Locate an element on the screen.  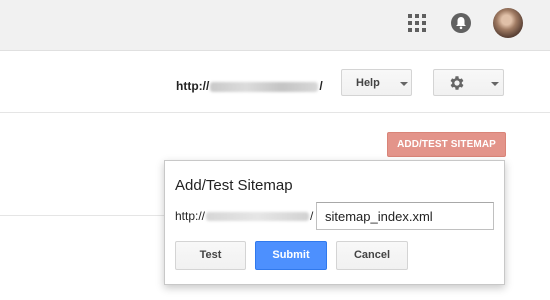
cancel-button: Cancel is located at coordinates (372, 255).